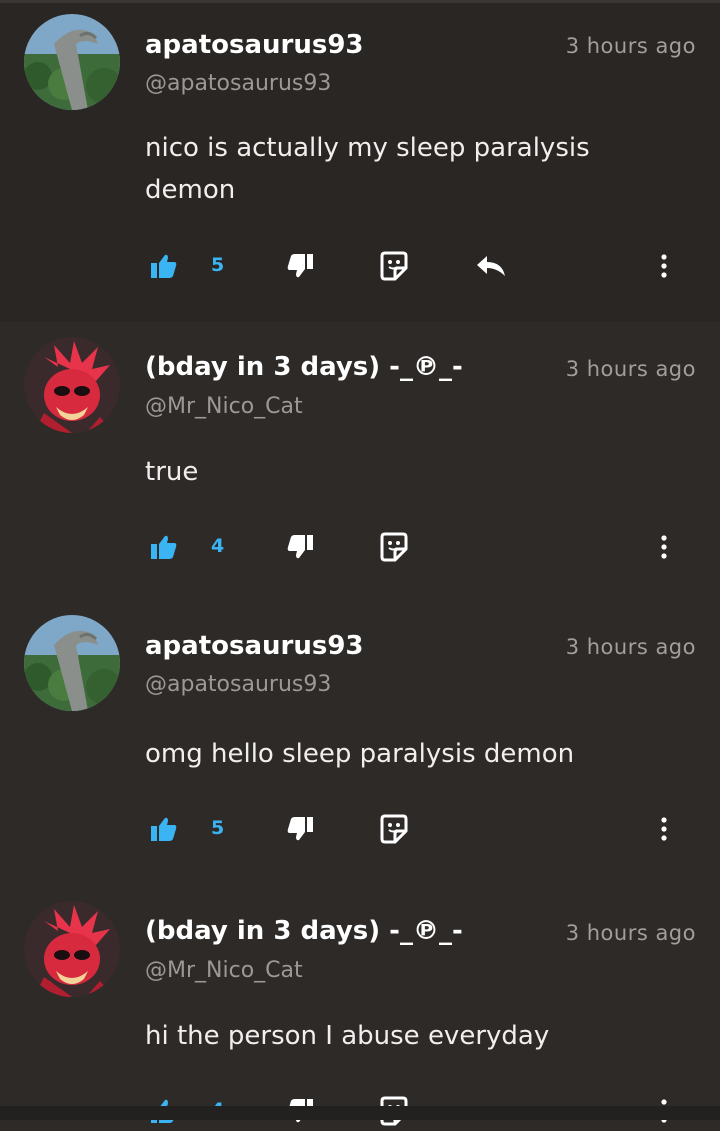  I want to click on comment-text: hi the person I abuse everyday, so click(347, 1036).